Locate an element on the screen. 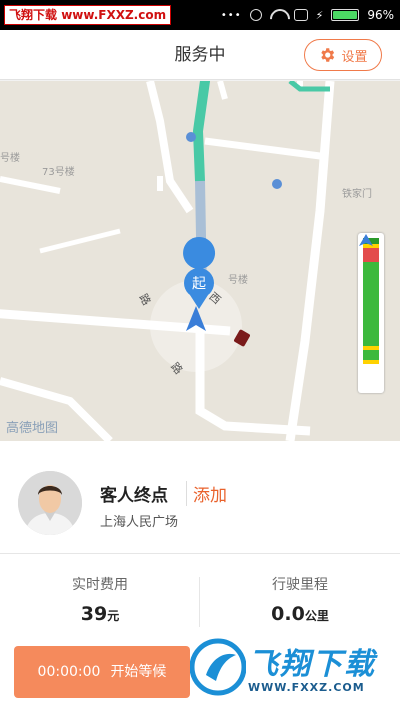  avatar is located at coordinates (50, 503).